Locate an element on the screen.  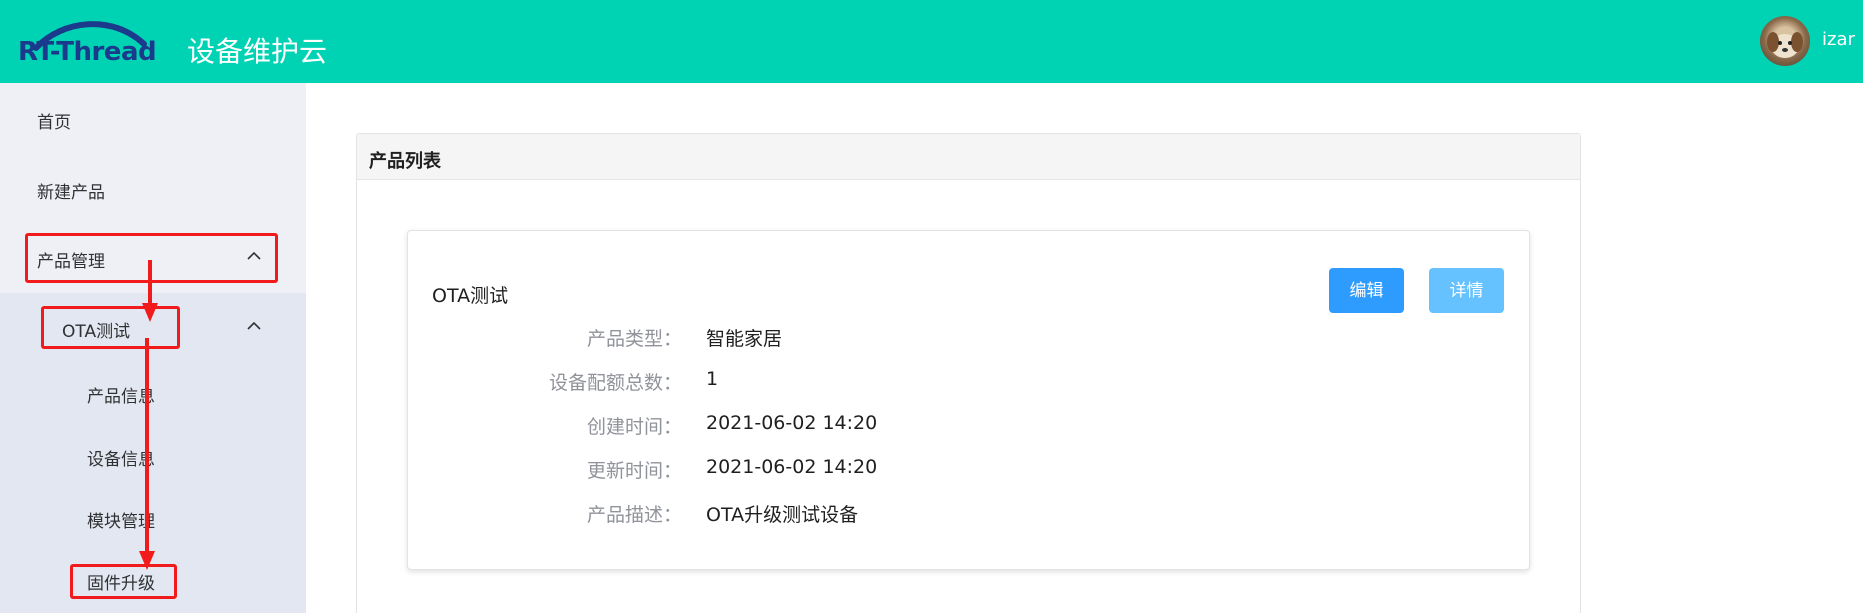
sidebar-item-home: 首页 is located at coordinates (54, 120).